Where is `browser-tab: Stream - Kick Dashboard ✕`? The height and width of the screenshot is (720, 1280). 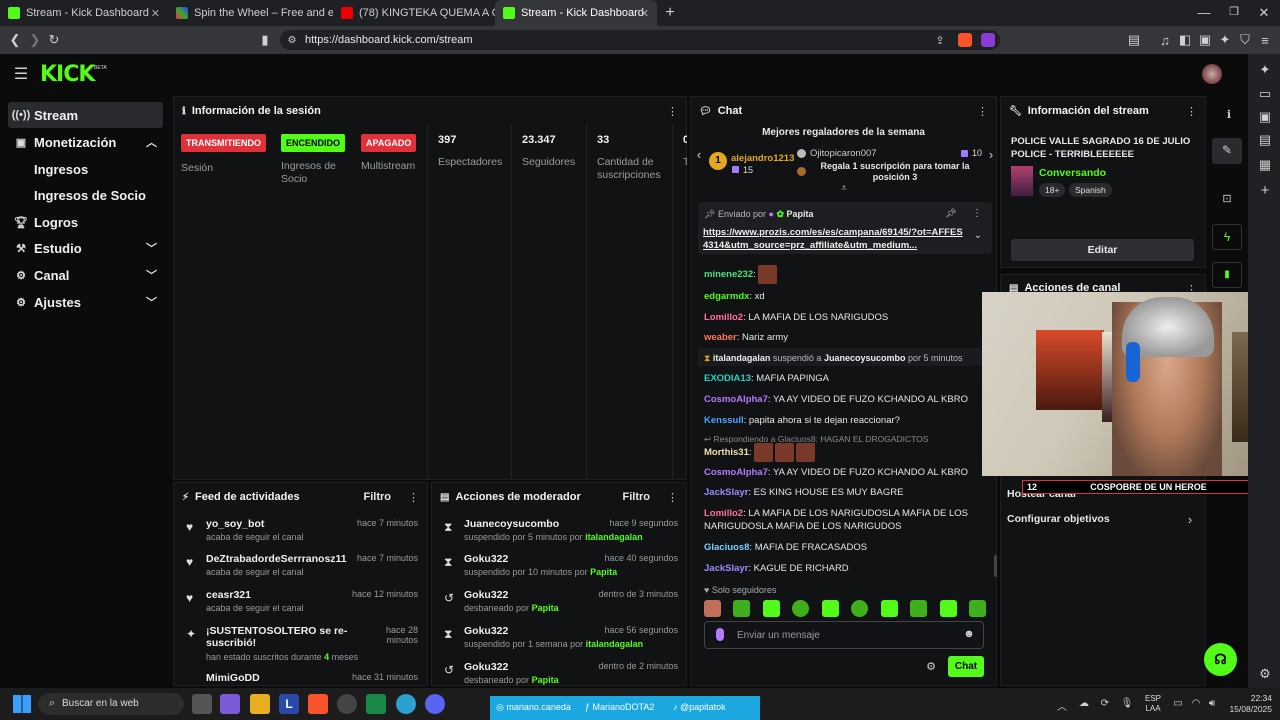 browser-tab: Stream - Kick Dashboard ✕ is located at coordinates (84, 13).